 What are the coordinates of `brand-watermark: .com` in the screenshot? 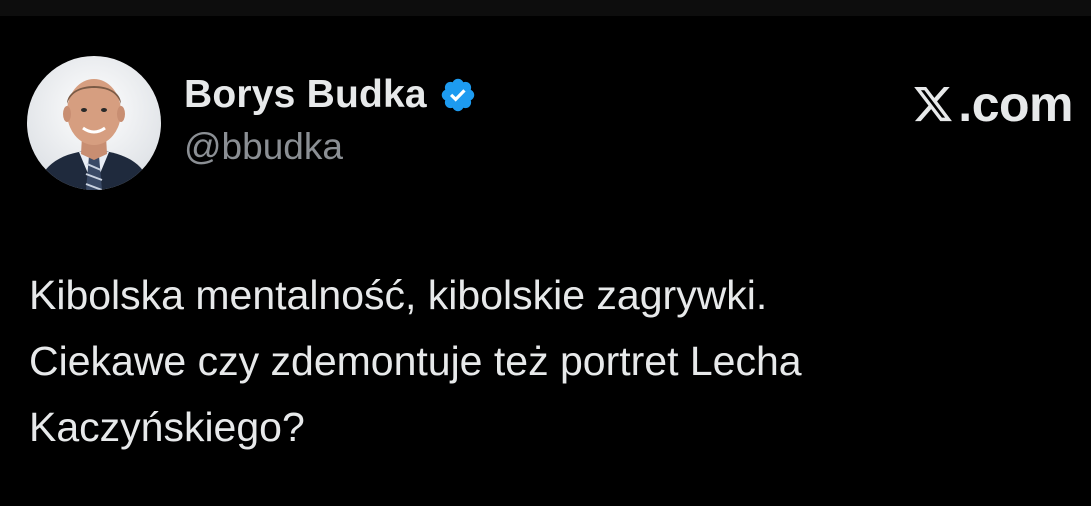 It's located at (991, 104).